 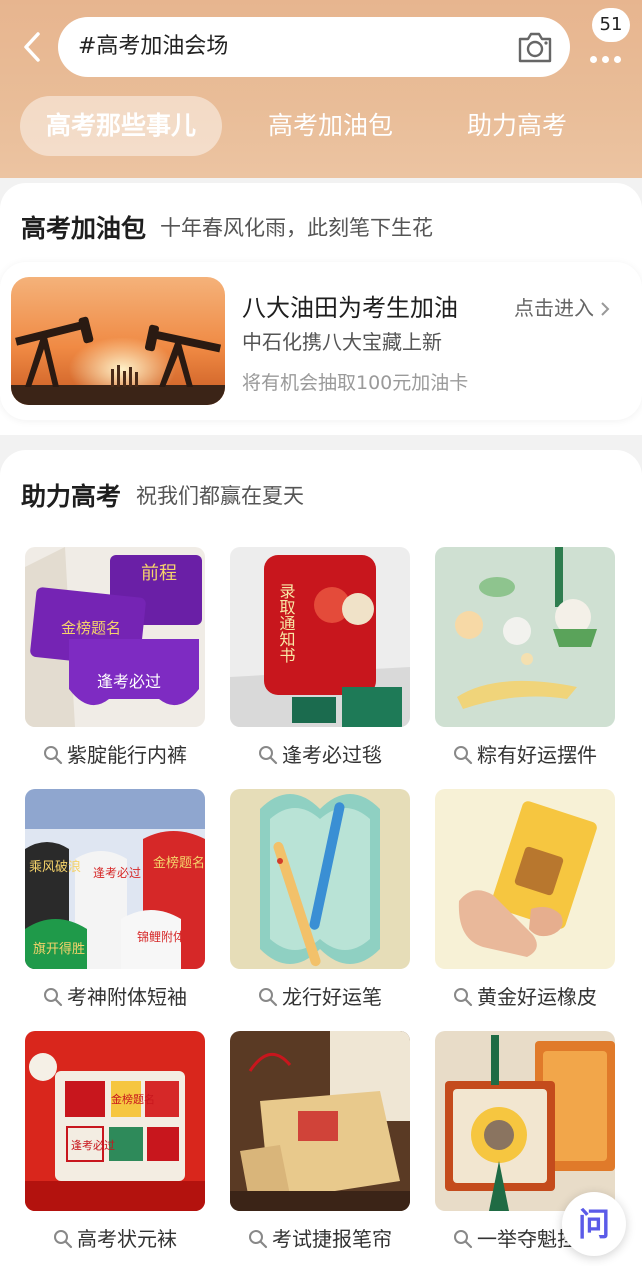 I want to click on chevron-left-icon, so click(x=32, y=47).